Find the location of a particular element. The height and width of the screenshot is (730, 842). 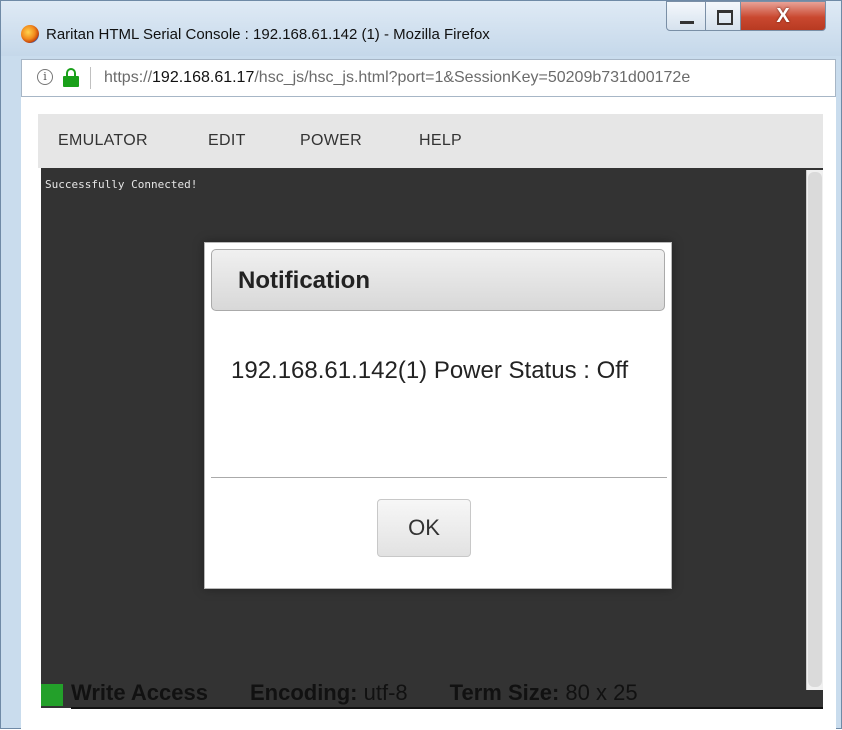

url-host: 192.168.61.17 is located at coordinates (203, 77).